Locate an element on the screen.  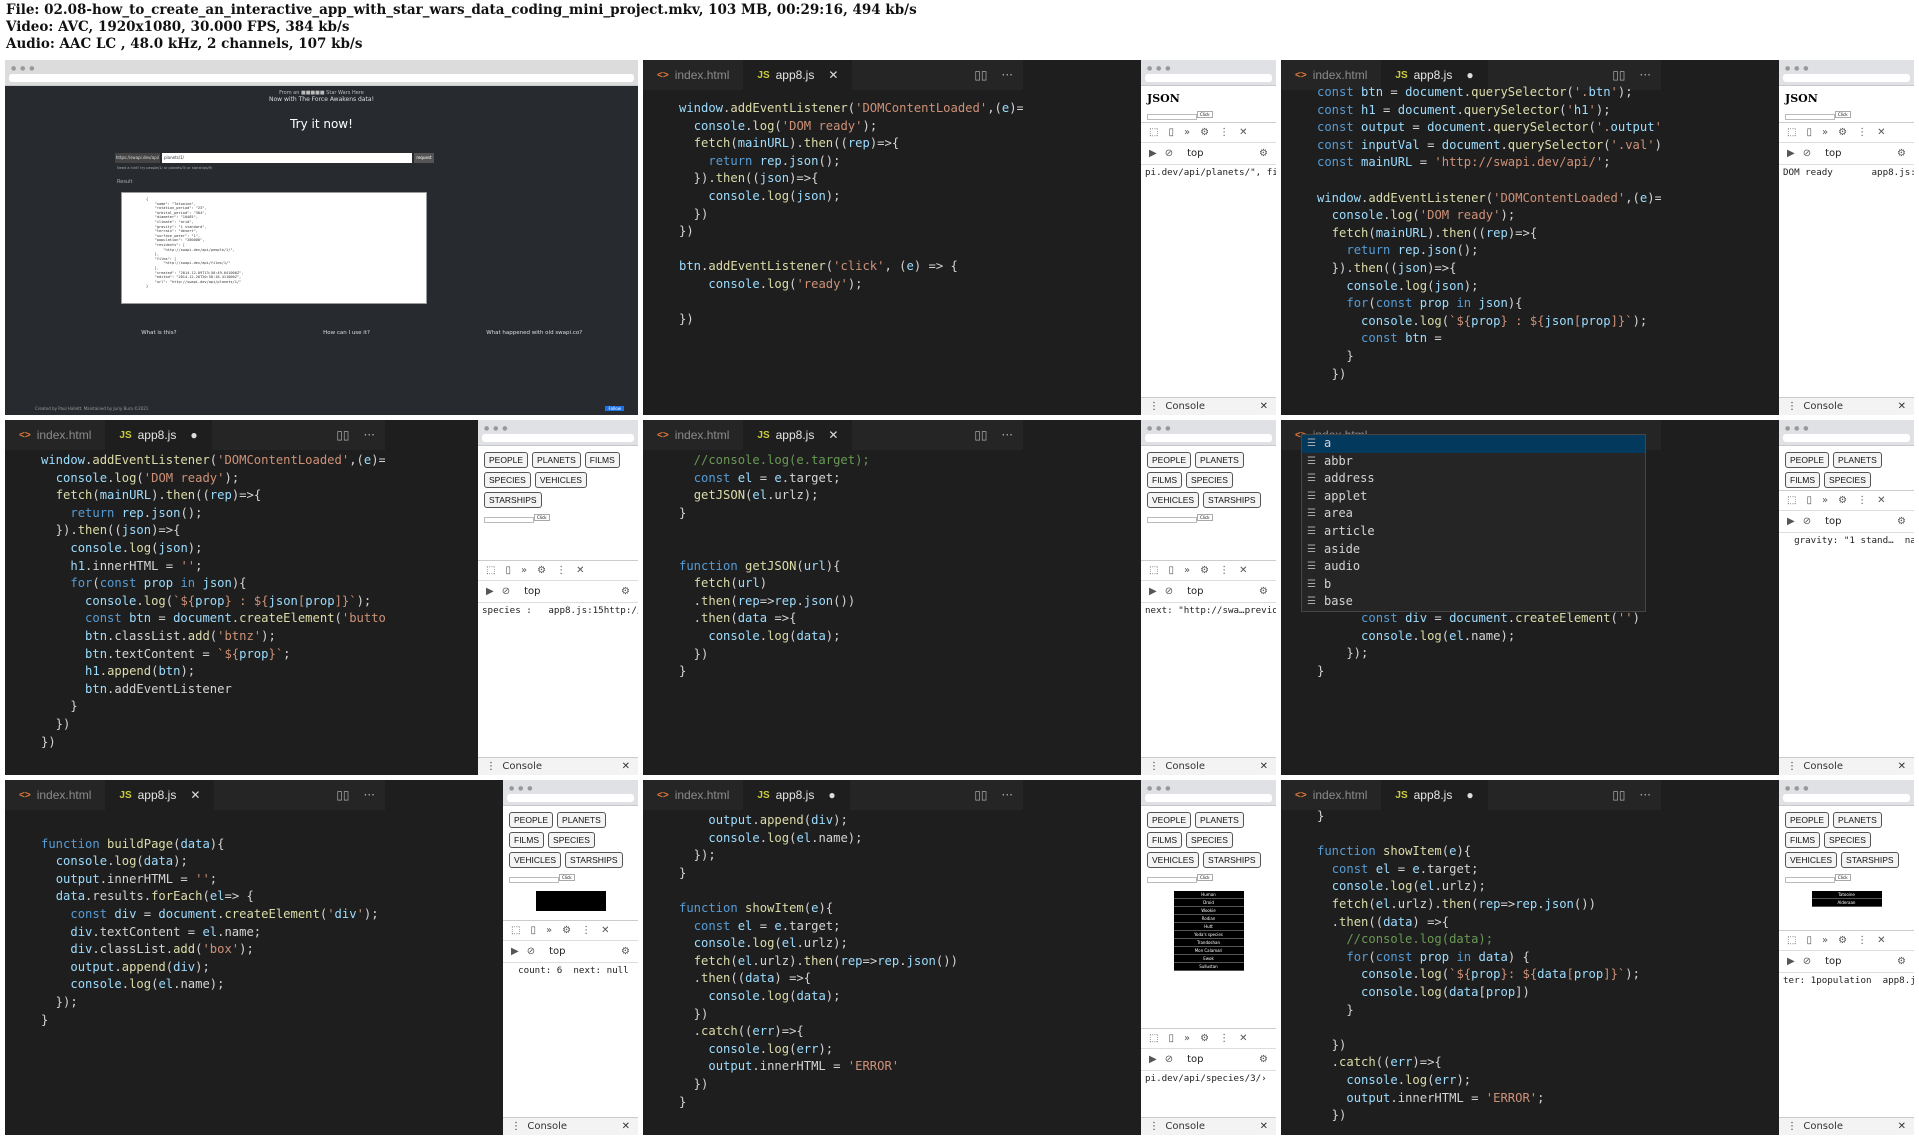
suggestion-item: base is located at coordinates (1473, 602).